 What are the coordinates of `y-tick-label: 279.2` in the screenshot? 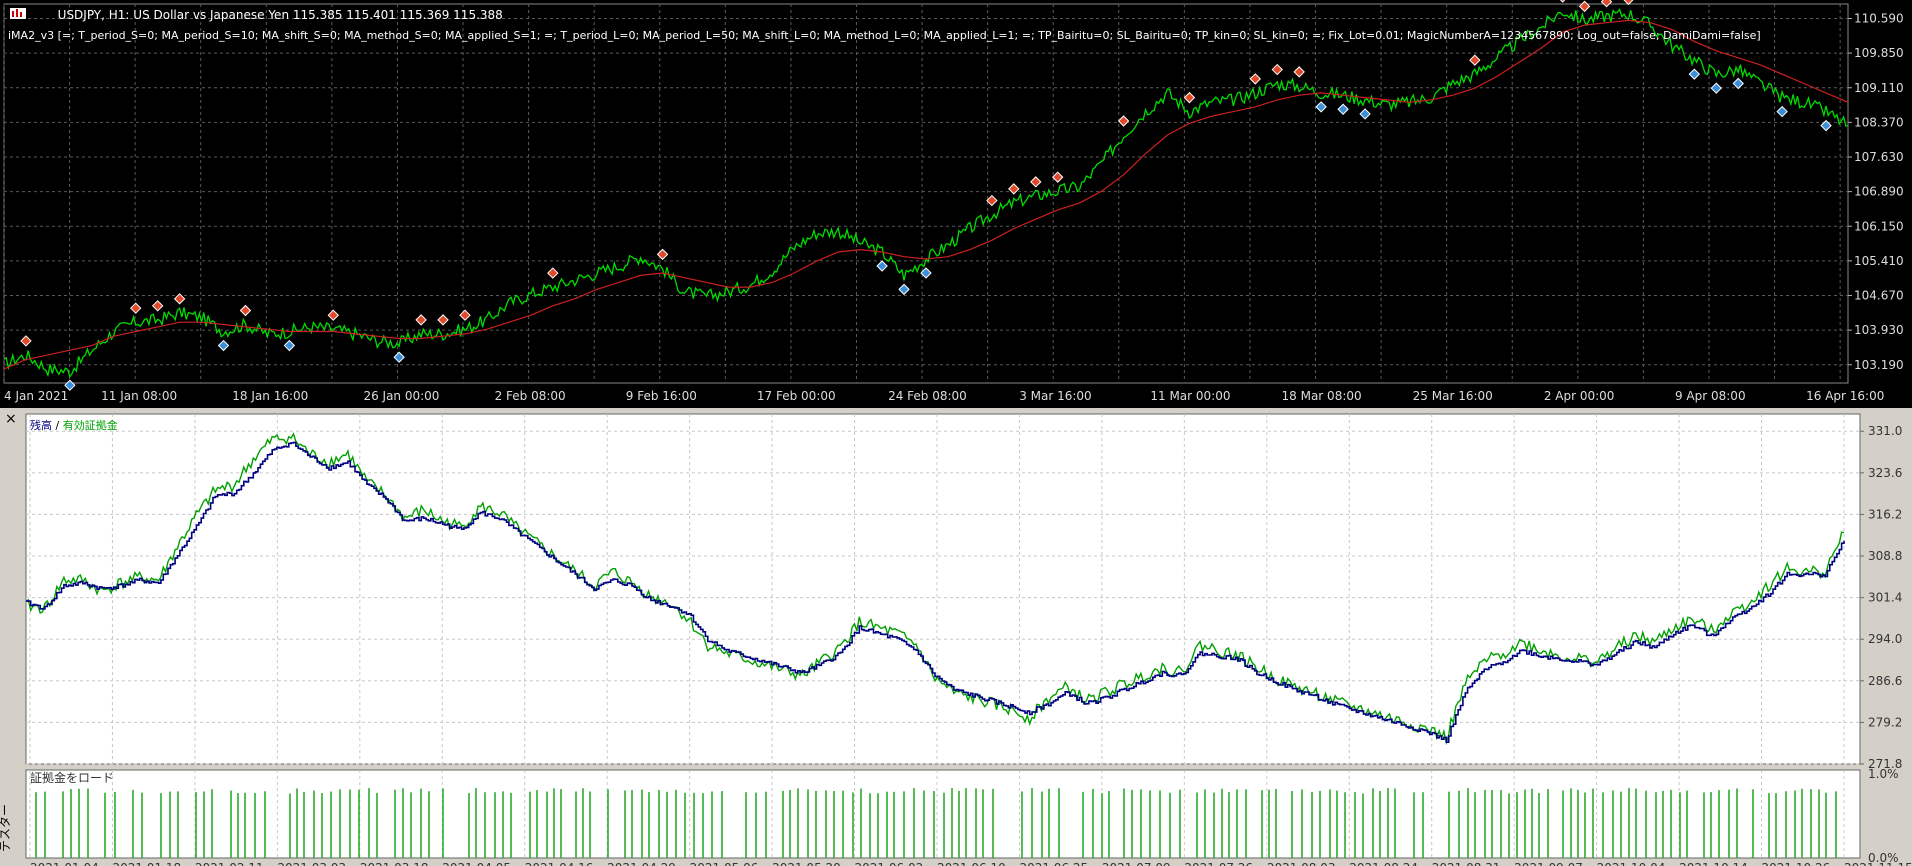 It's located at (1885, 722).